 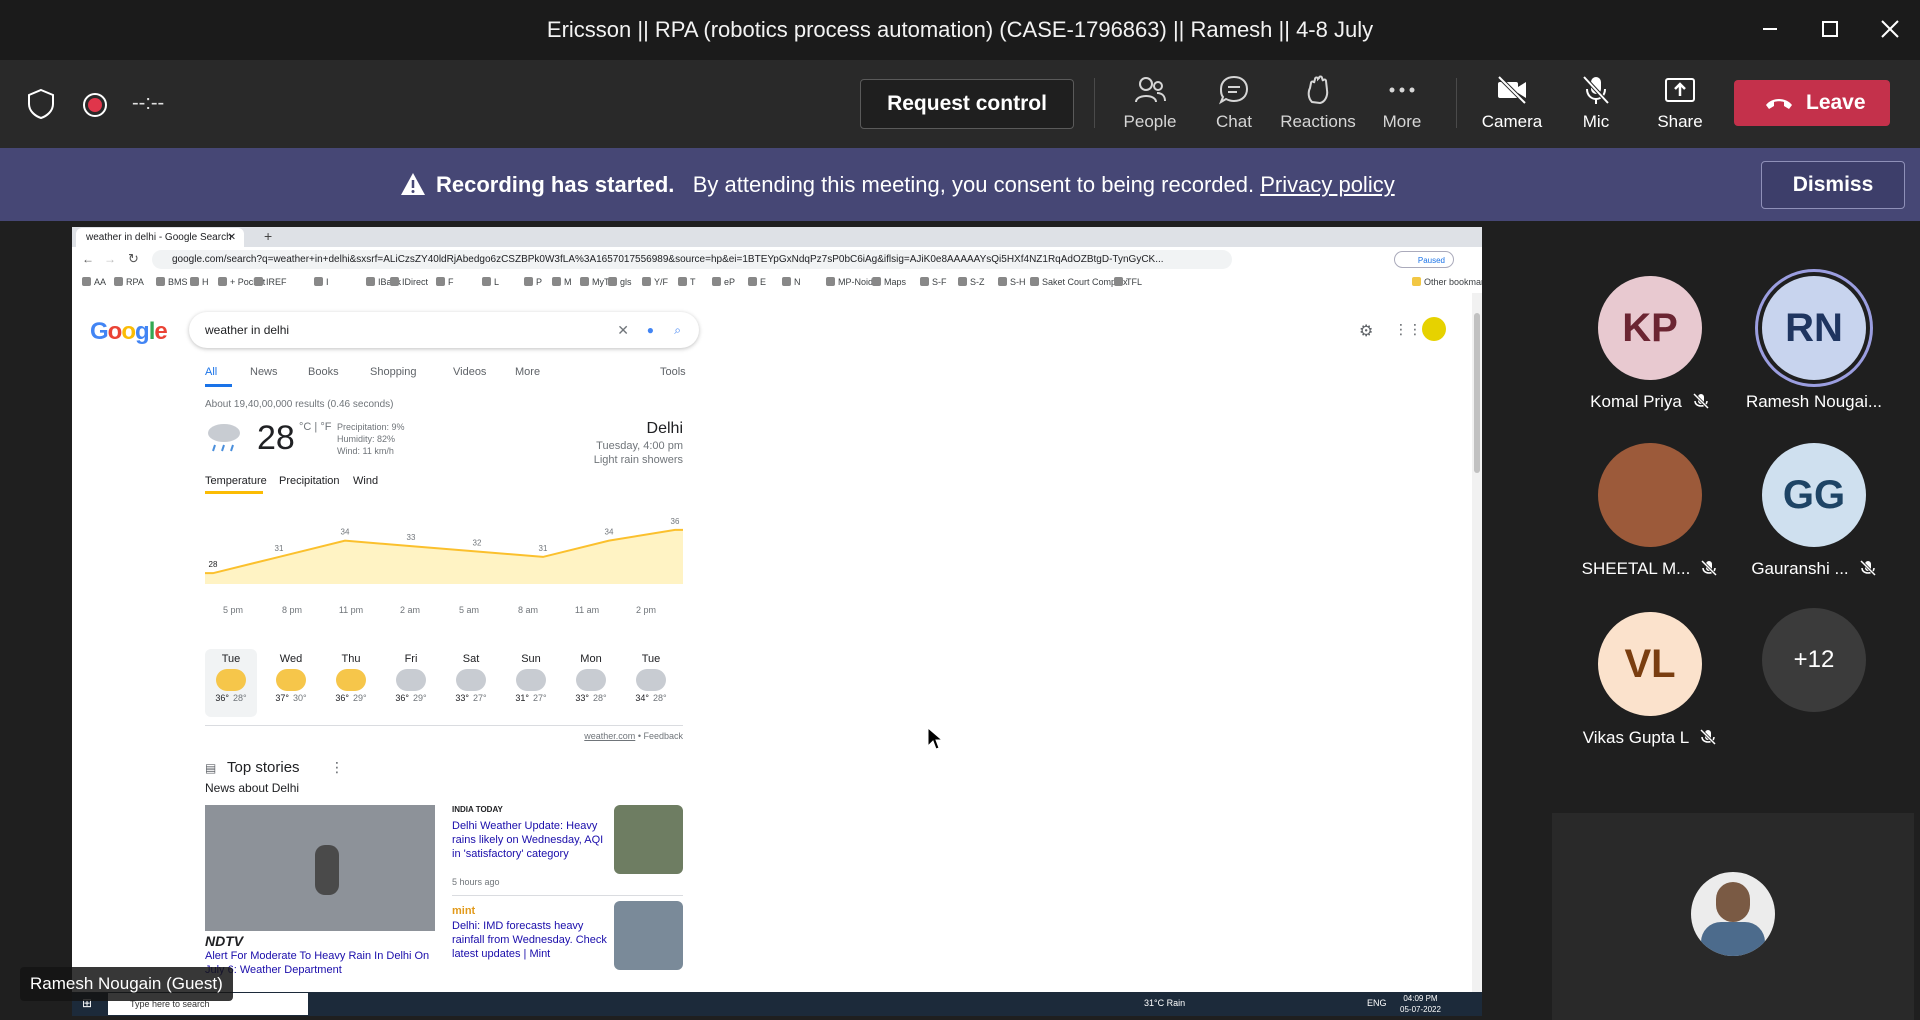 I want to click on temperature-tab: Temperature, so click(x=236, y=481).